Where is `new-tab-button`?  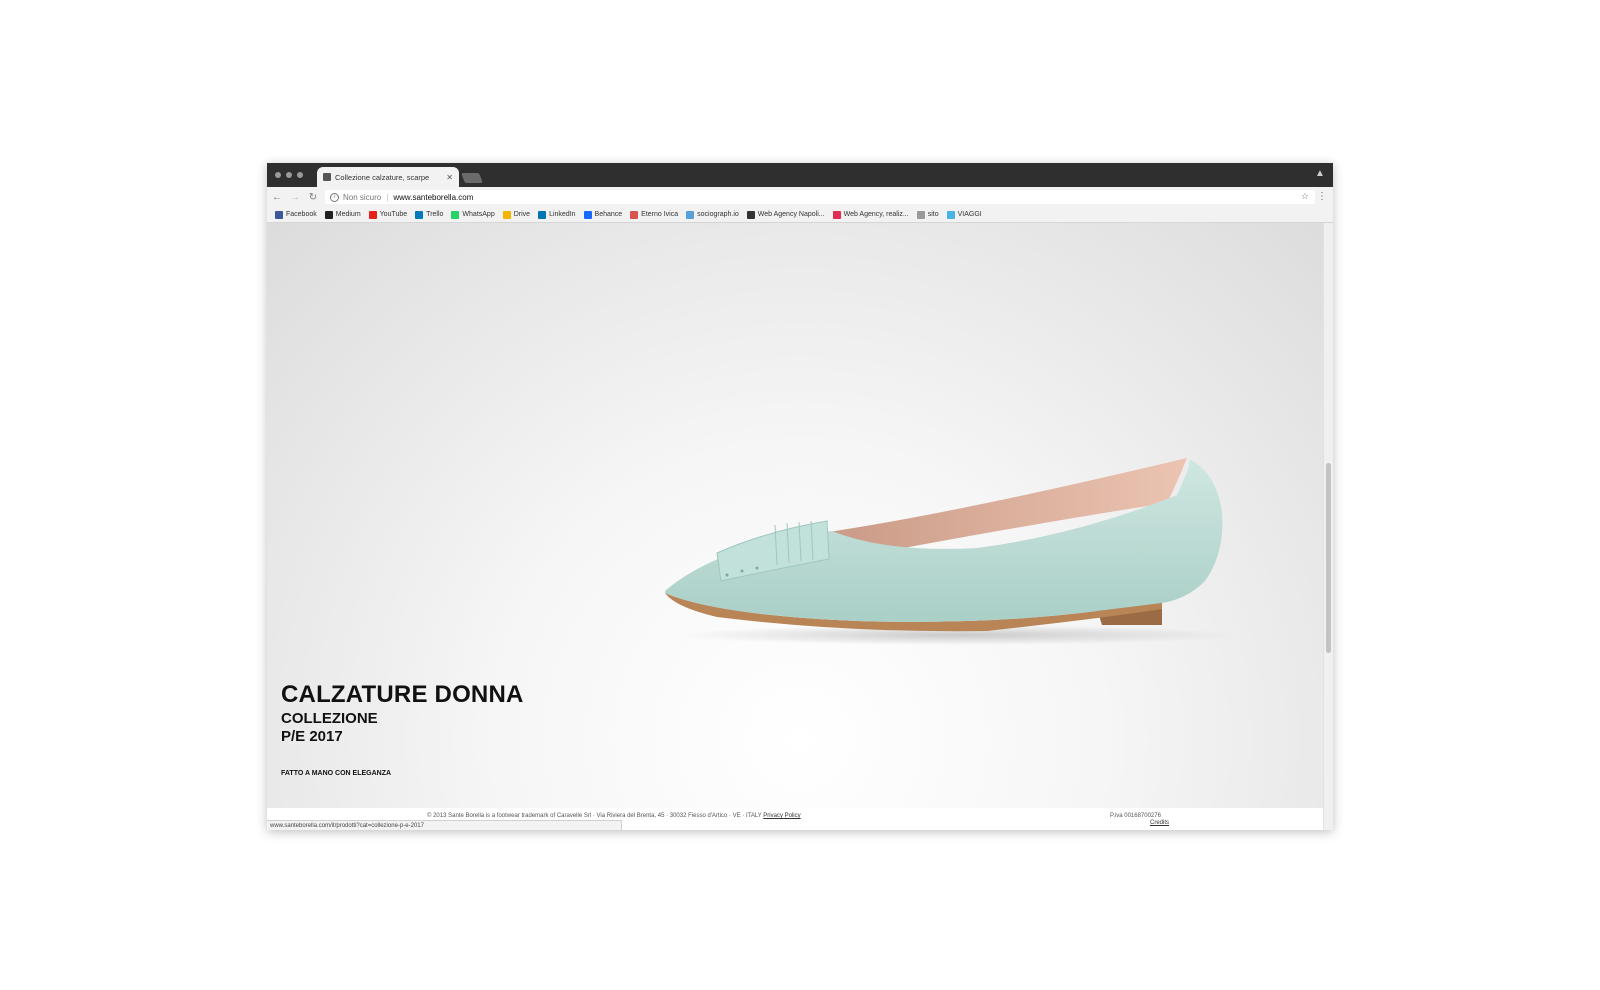
new-tab-button is located at coordinates (472, 178).